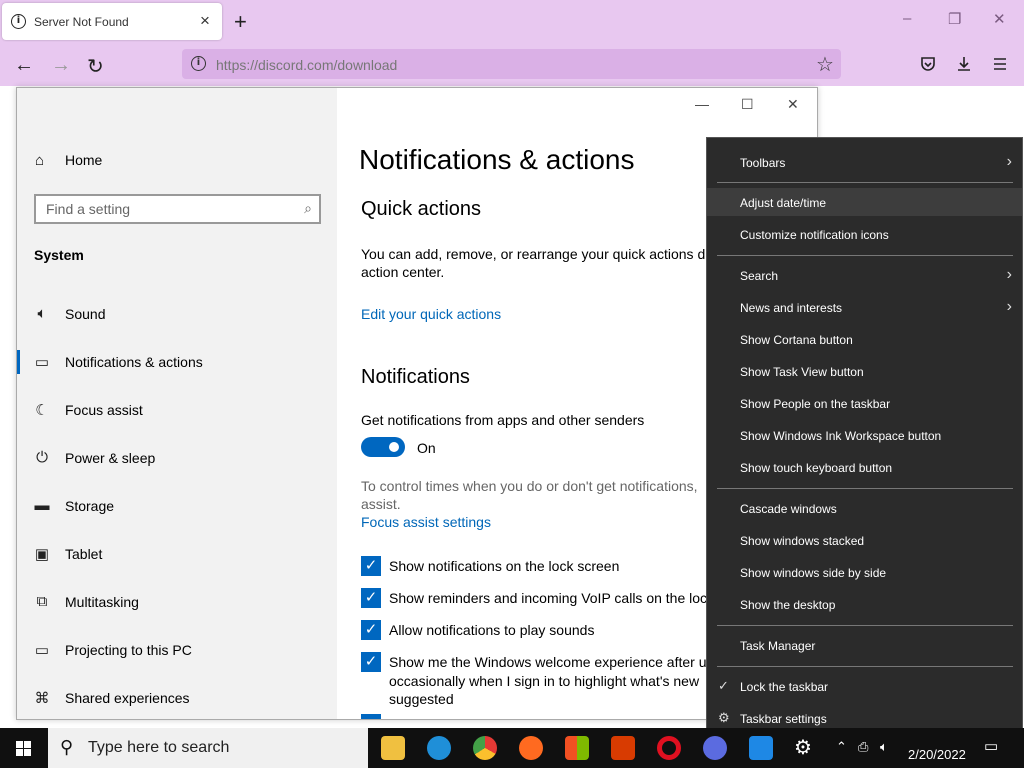 The height and width of the screenshot is (768, 1024). Describe the element at coordinates (128, 650) in the screenshot. I see `sidebar-item-label: Projecting to this PC` at that location.